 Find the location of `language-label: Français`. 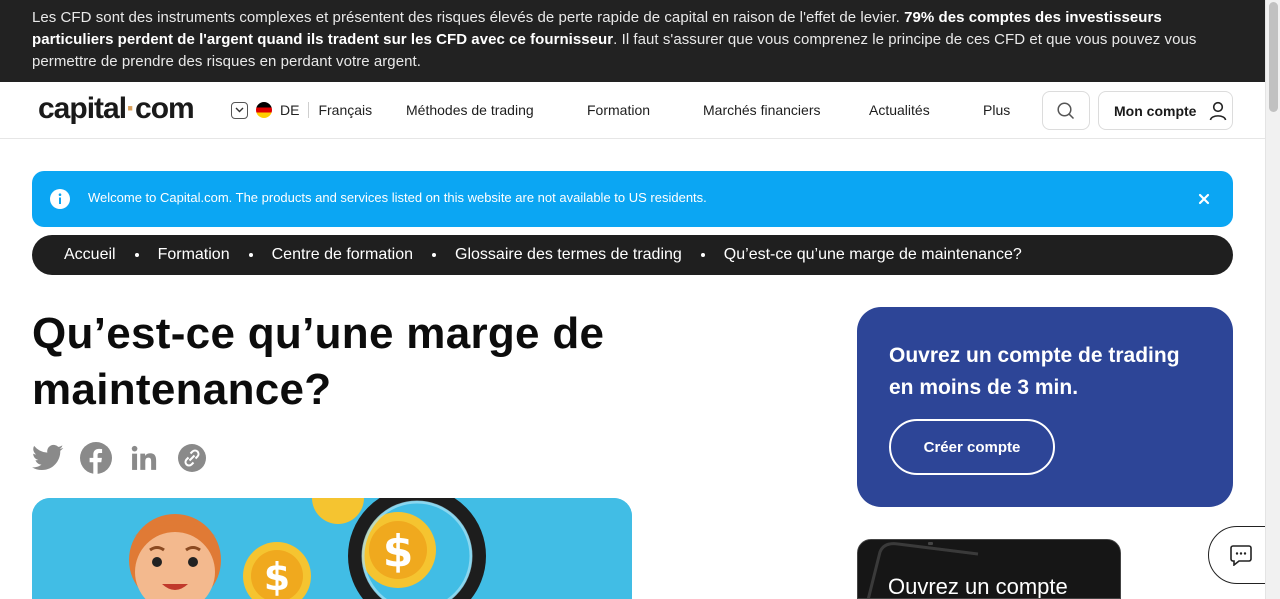

language-label: Français is located at coordinates (345, 110).